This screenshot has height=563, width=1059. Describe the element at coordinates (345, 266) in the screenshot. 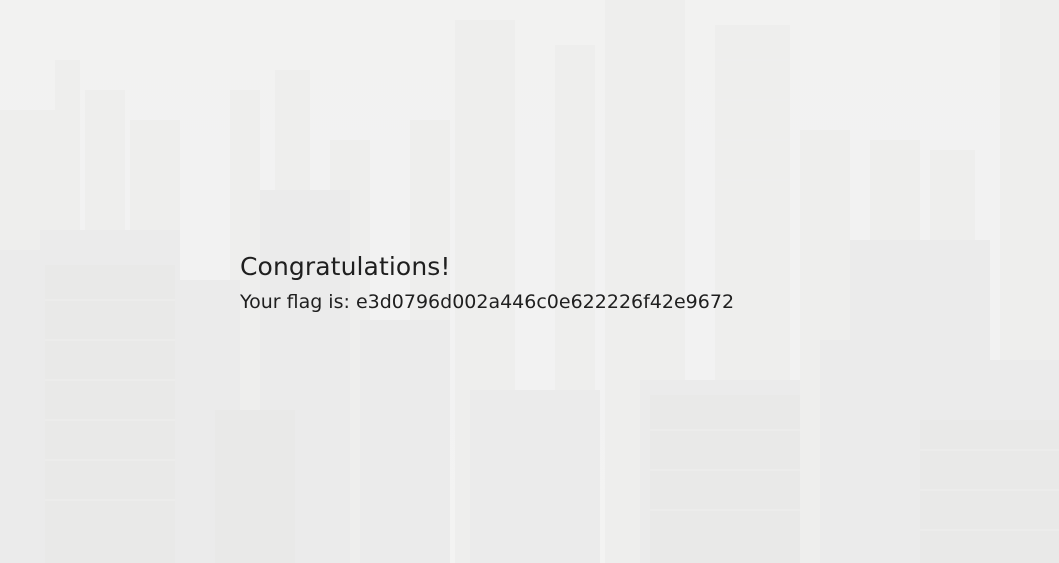

I see `congratulations-heading: Congratulations!` at that location.